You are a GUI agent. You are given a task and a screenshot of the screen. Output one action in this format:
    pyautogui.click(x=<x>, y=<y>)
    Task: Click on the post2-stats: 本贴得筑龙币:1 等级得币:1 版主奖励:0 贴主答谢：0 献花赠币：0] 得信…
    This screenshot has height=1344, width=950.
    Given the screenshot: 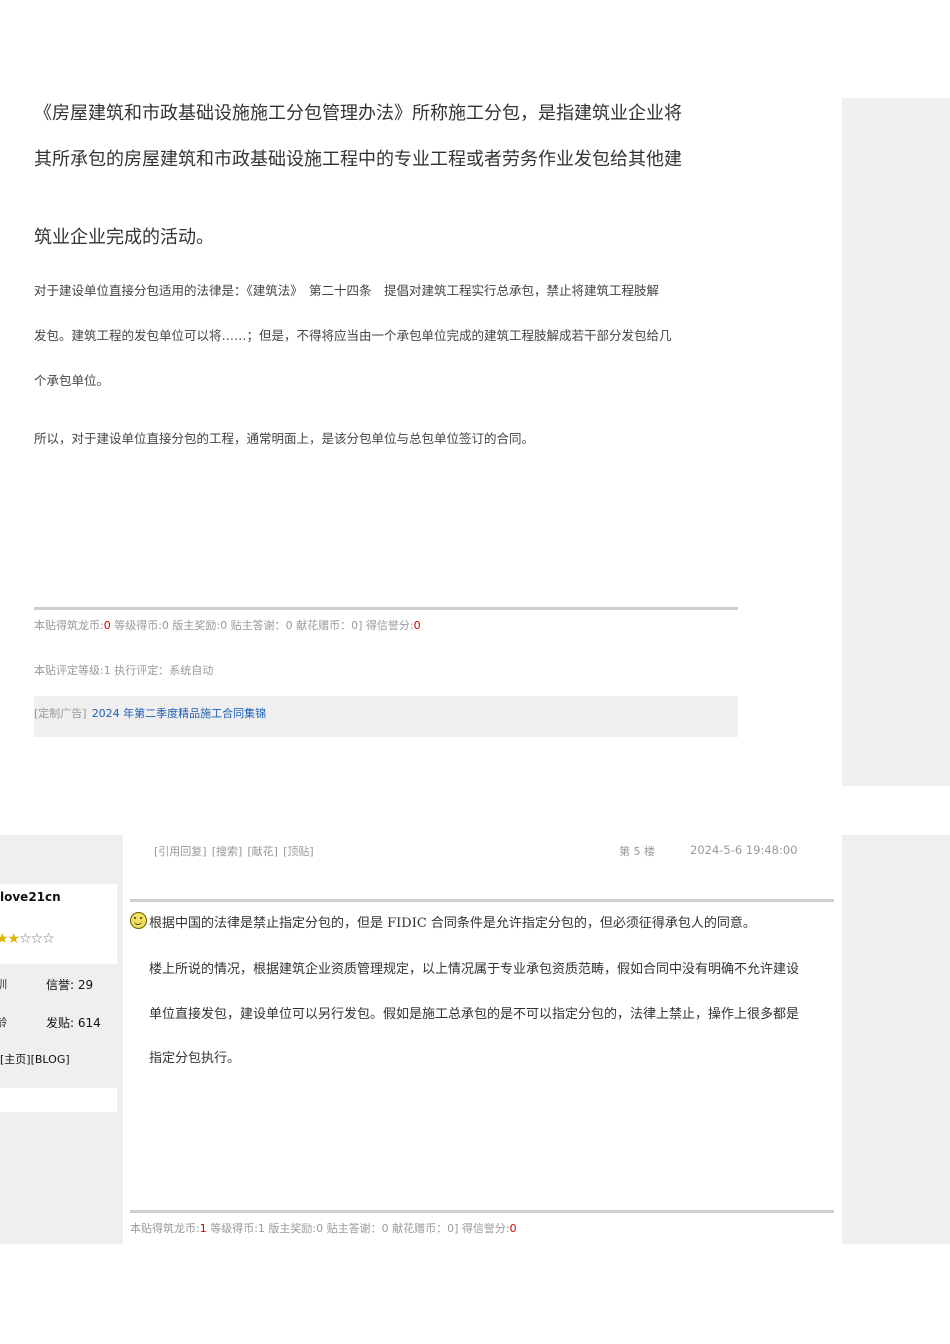 What is the action you would take?
    pyautogui.click(x=323, y=1228)
    